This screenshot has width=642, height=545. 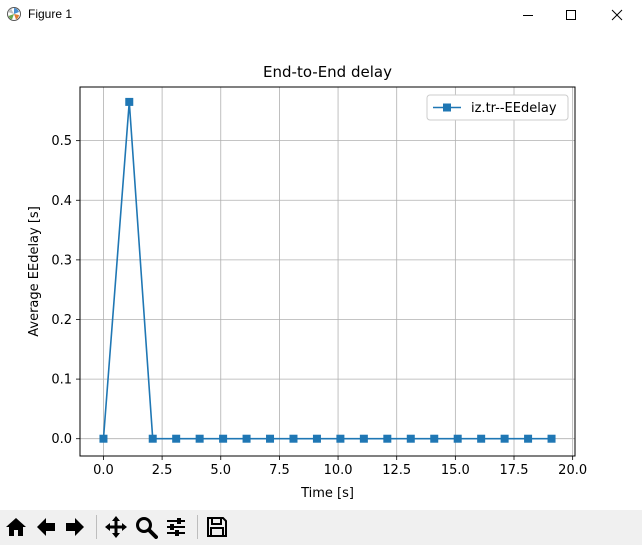 What do you see at coordinates (321, 15) in the screenshot?
I see `window-titlebar: Figure 1` at bounding box center [321, 15].